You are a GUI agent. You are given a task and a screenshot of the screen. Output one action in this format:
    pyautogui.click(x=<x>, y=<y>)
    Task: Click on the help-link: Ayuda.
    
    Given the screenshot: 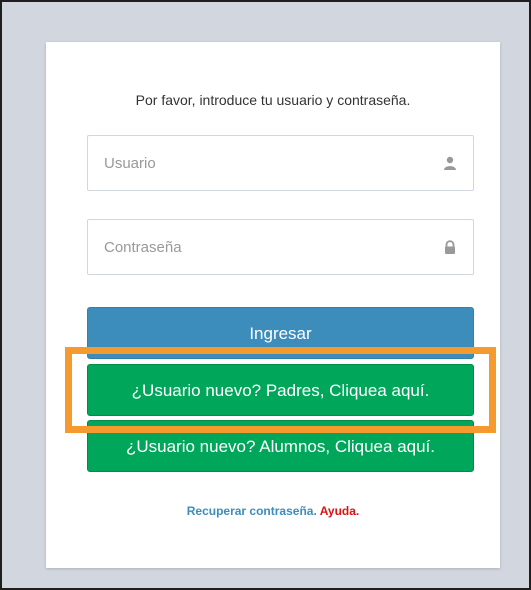 What is the action you would take?
    pyautogui.click(x=340, y=511)
    